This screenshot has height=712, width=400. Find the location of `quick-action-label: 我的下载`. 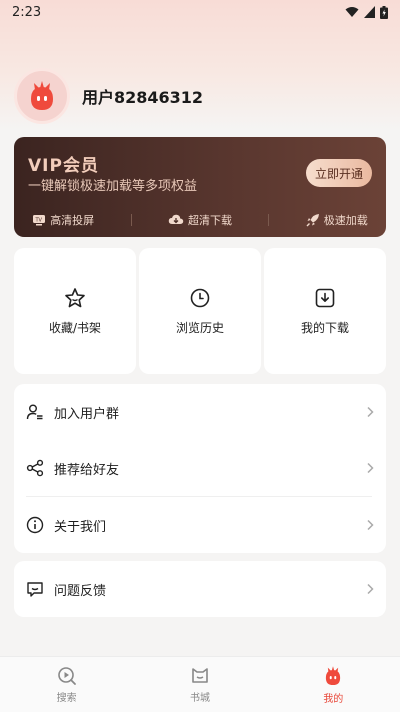

quick-action-label: 我的下载 is located at coordinates (324, 327).